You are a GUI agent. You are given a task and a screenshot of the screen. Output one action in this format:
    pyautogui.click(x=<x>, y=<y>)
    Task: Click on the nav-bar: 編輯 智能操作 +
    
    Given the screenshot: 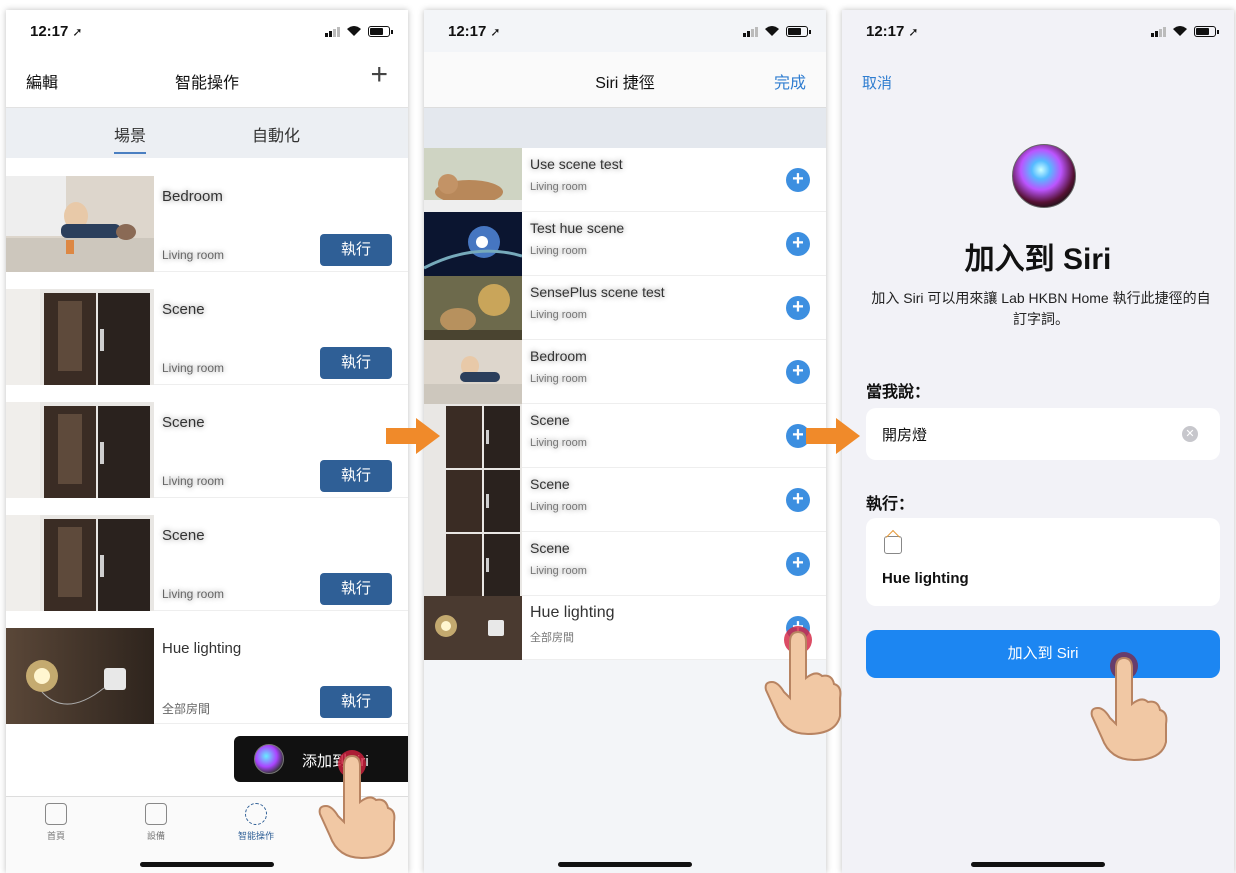 What is the action you would take?
    pyautogui.click(x=207, y=80)
    